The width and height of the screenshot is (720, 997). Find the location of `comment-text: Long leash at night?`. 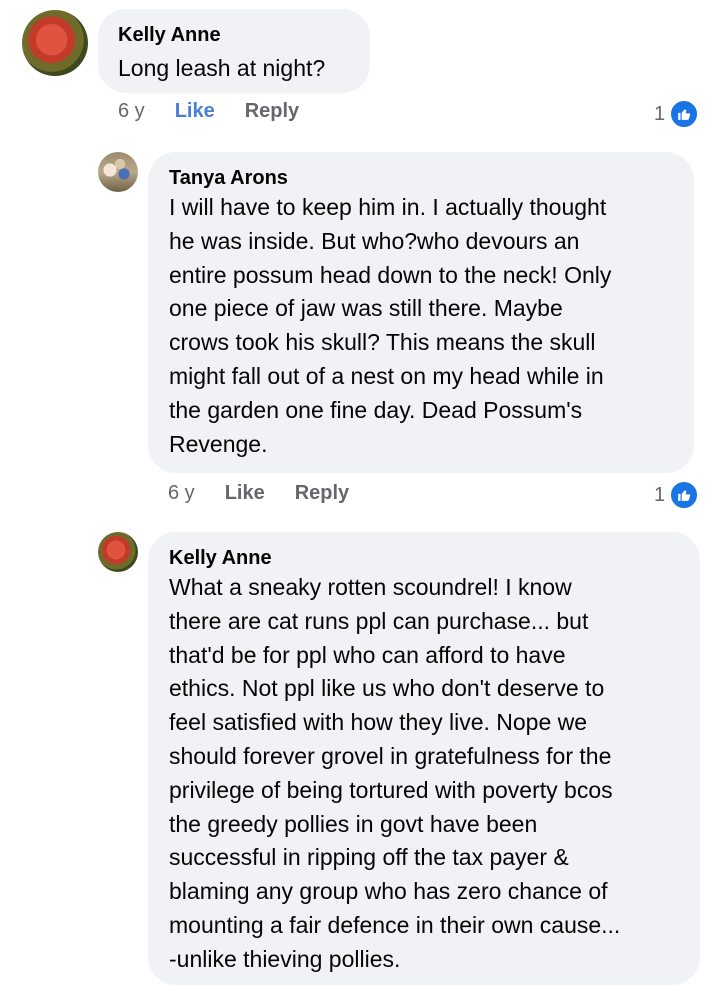

comment-text: Long leash at night? is located at coordinates (222, 68).